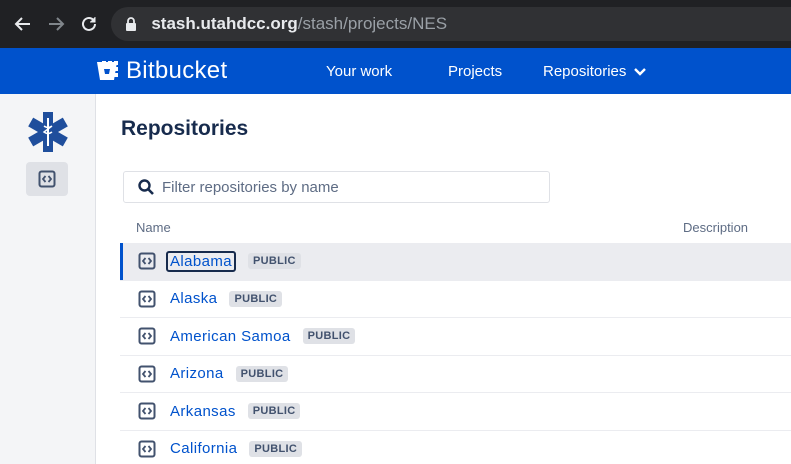 The image size is (791, 464). What do you see at coordinates (201, 261) in the screenshot?
I see `repo-link: Alabama` at bounding box center [201, 261].